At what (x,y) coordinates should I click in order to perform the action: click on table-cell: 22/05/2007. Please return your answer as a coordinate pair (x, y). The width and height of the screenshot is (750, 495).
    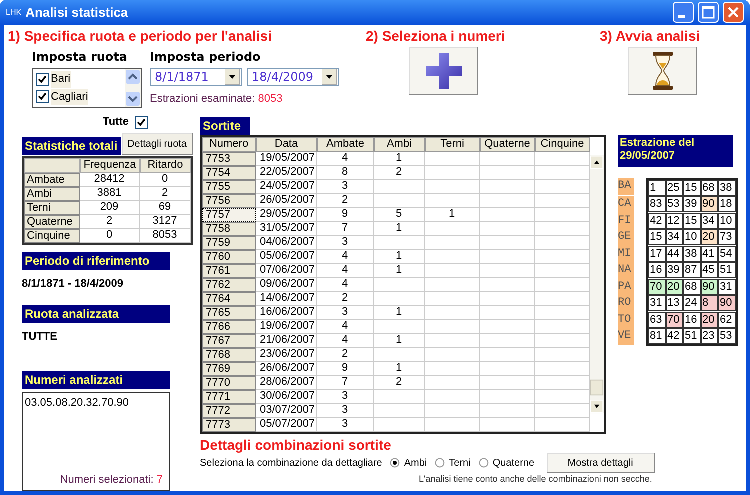
    Looking at the image, I should click on (286, 173).